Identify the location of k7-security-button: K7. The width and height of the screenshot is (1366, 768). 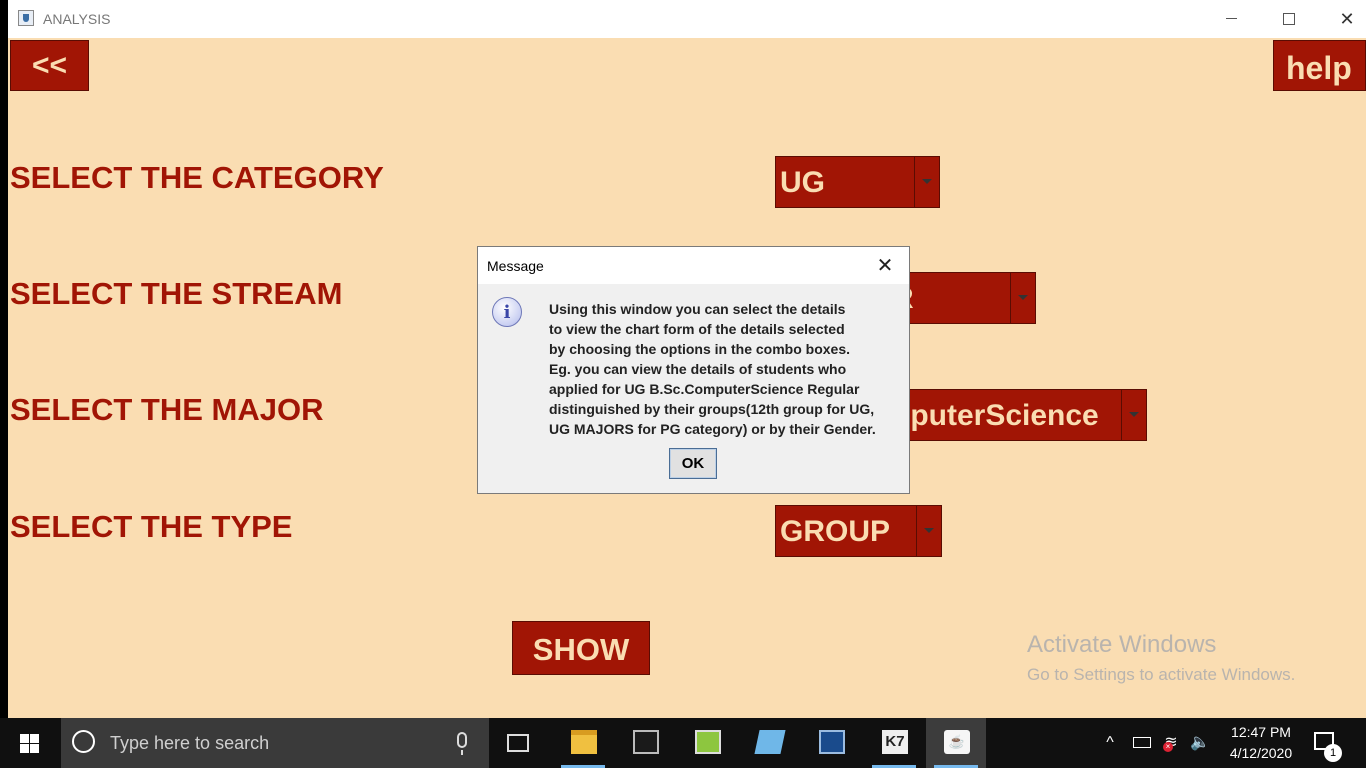
(894, 743).